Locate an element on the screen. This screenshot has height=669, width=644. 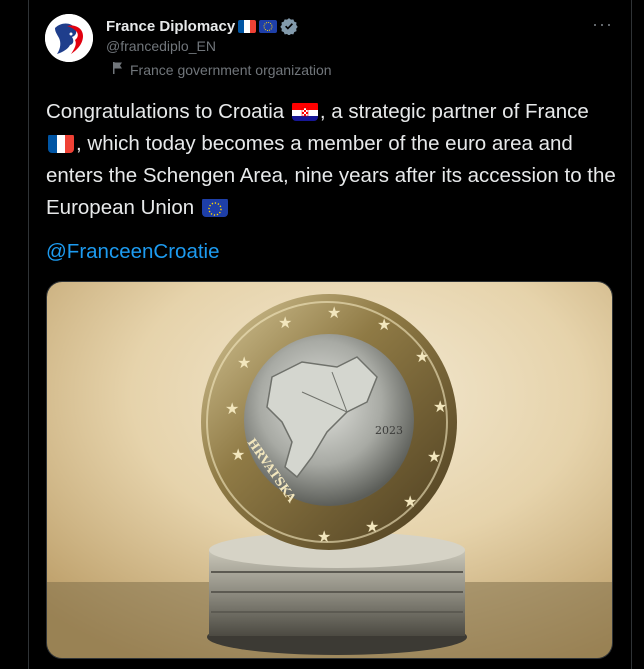
flag-icon is located at coordinates (118, 69).